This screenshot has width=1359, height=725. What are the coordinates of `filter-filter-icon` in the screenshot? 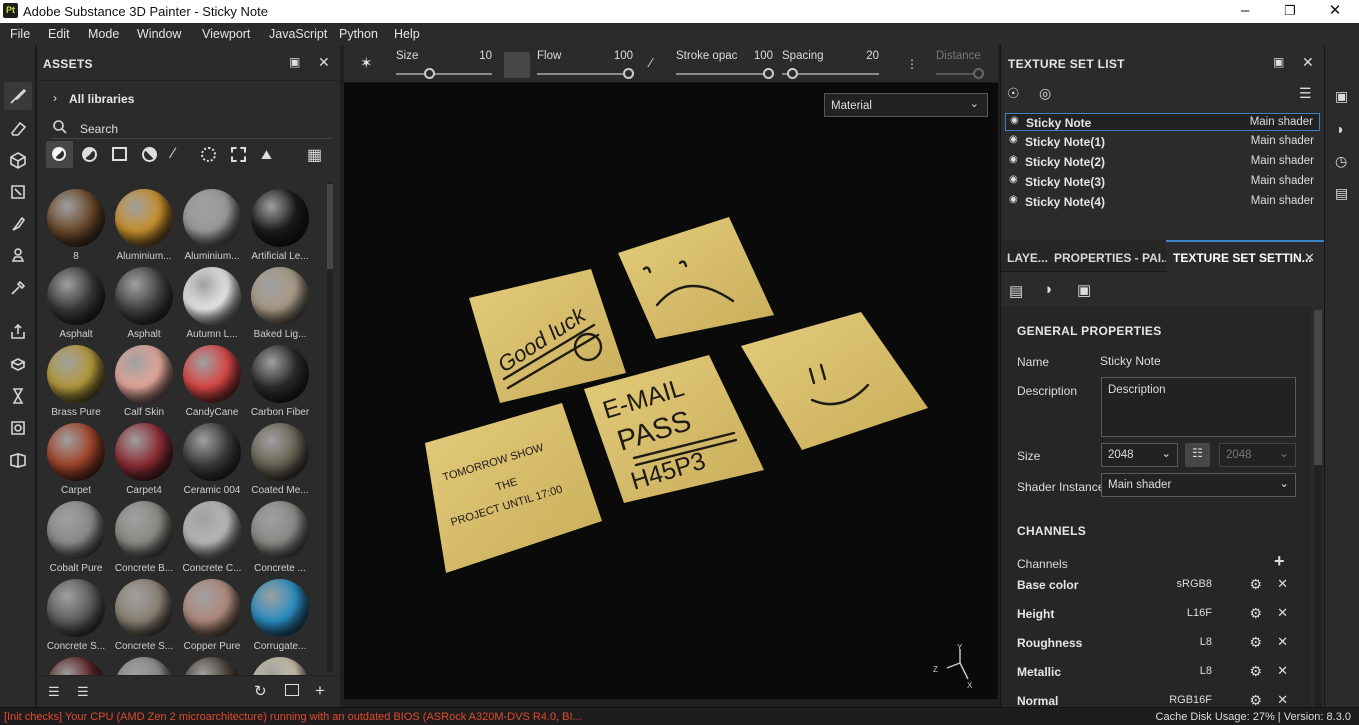 It's located at (149, 154).